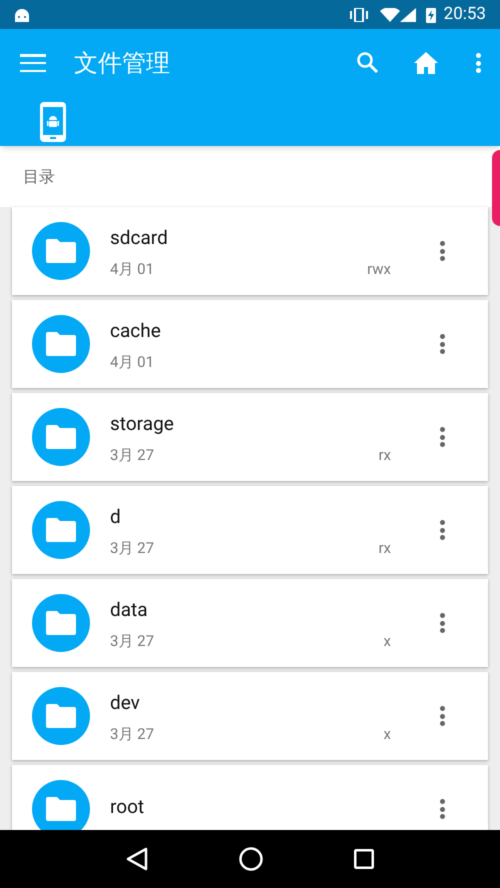  I want to click on toolbar-title: 文件管理, so click(122, 63).